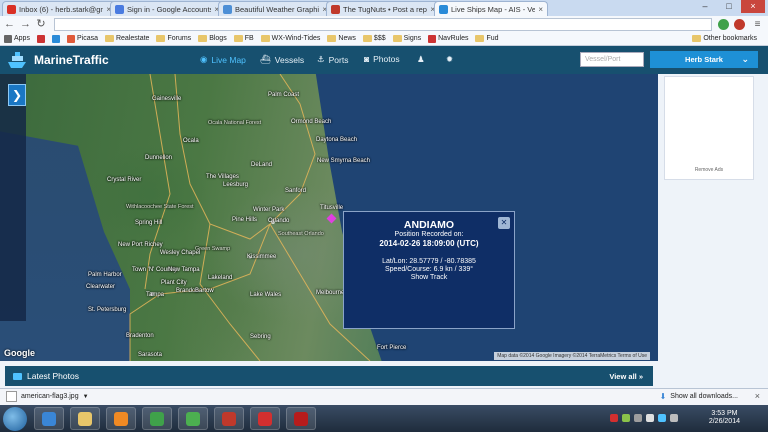 This screenshot has width=768, height=432. What do you see at coordinates (82, 38) in the screenshot?
I see `bookmark-item: Picasa` at bounding box center [82, 38].